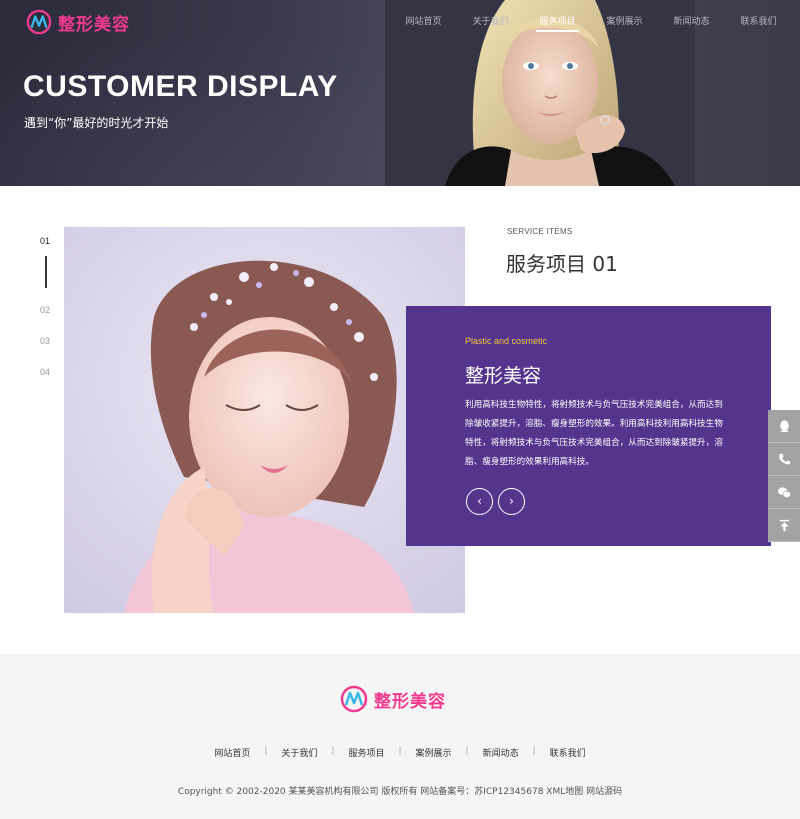 This screenshot has height=819, width=800. What do you see at coordinates (50, 351) in the screenshot?
I see `pager-item: 03` at bounding box center [50, 351].